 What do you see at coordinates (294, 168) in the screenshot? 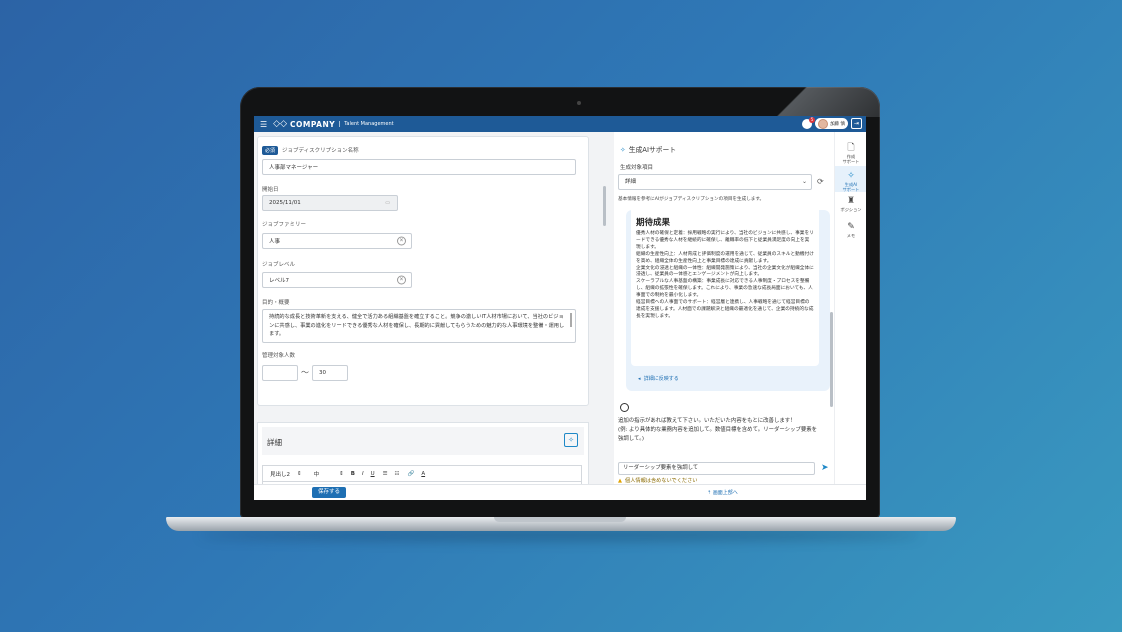
I see `jd-name-value: 人事部マネージャー` at bounding box center [294, 168].